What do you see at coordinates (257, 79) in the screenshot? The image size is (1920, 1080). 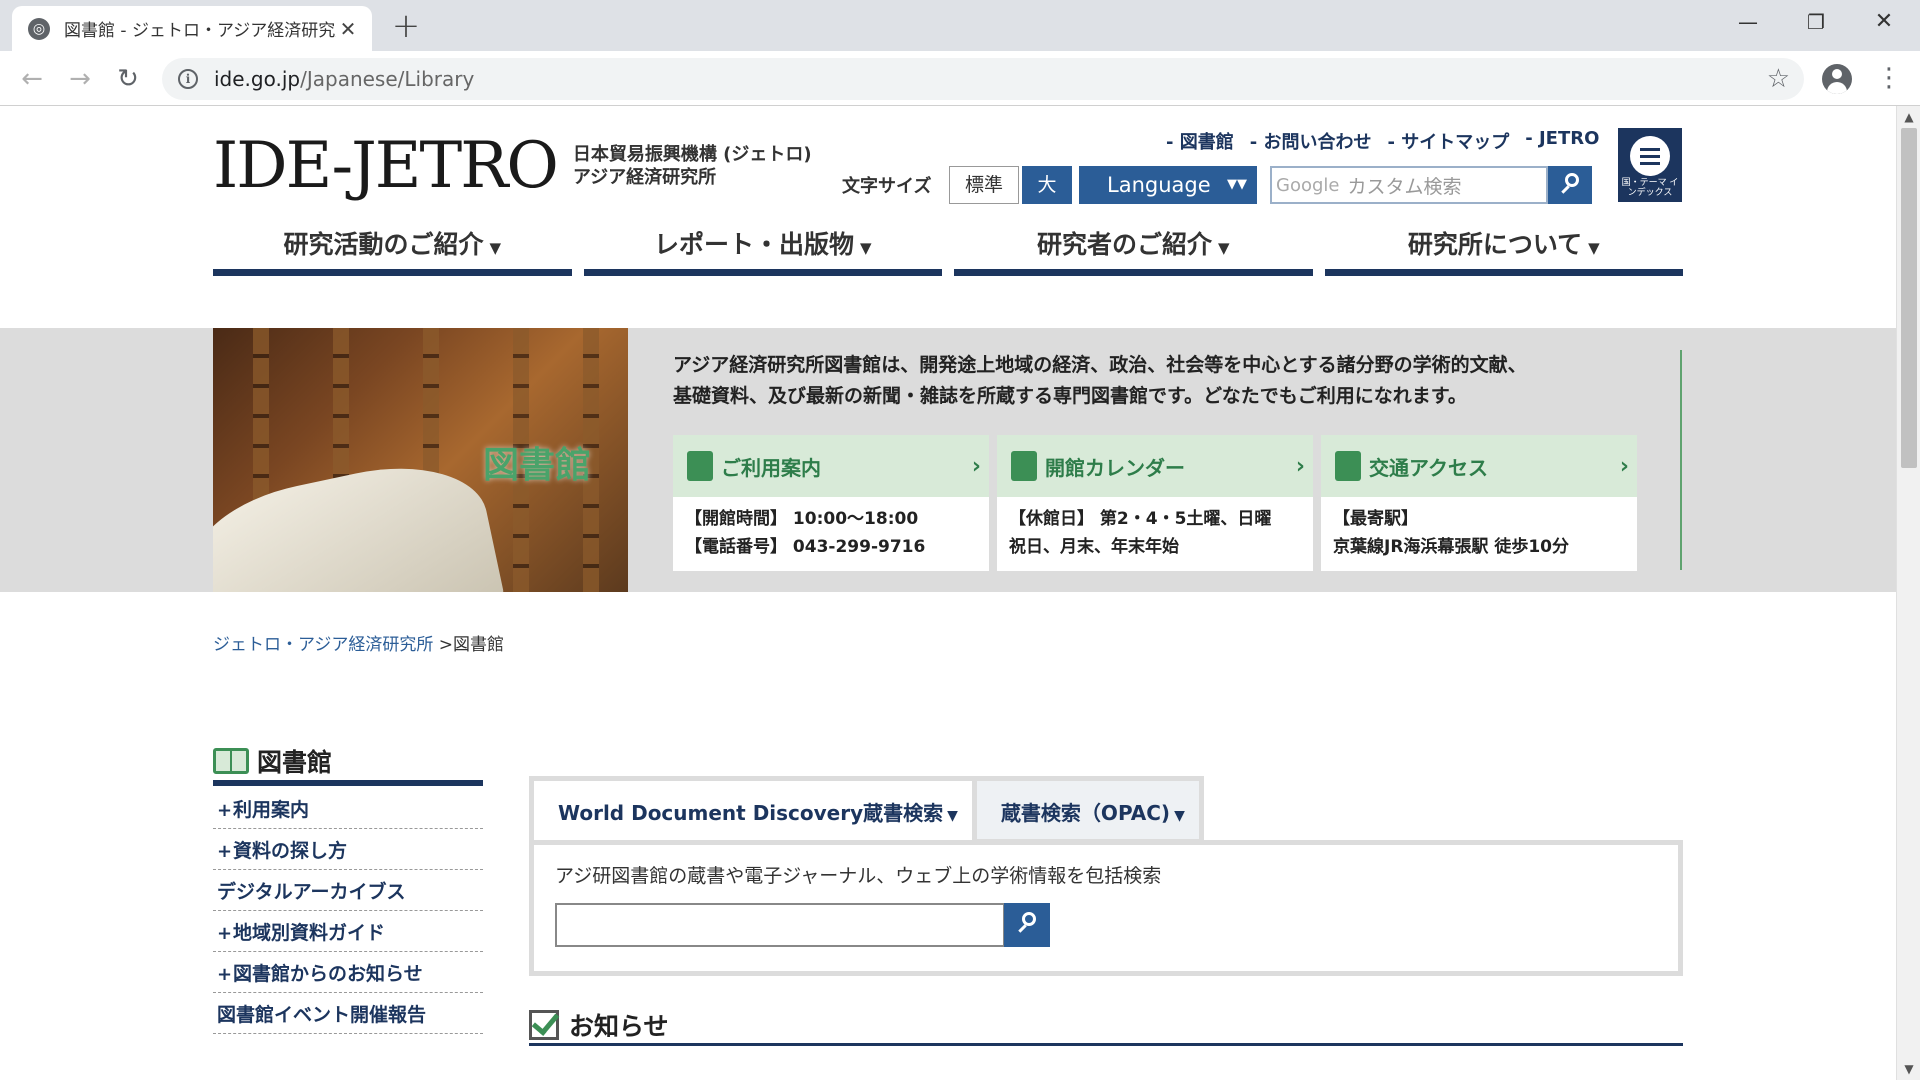 I see `url-host: ide.go.jp` at bounding box center [257, 79].